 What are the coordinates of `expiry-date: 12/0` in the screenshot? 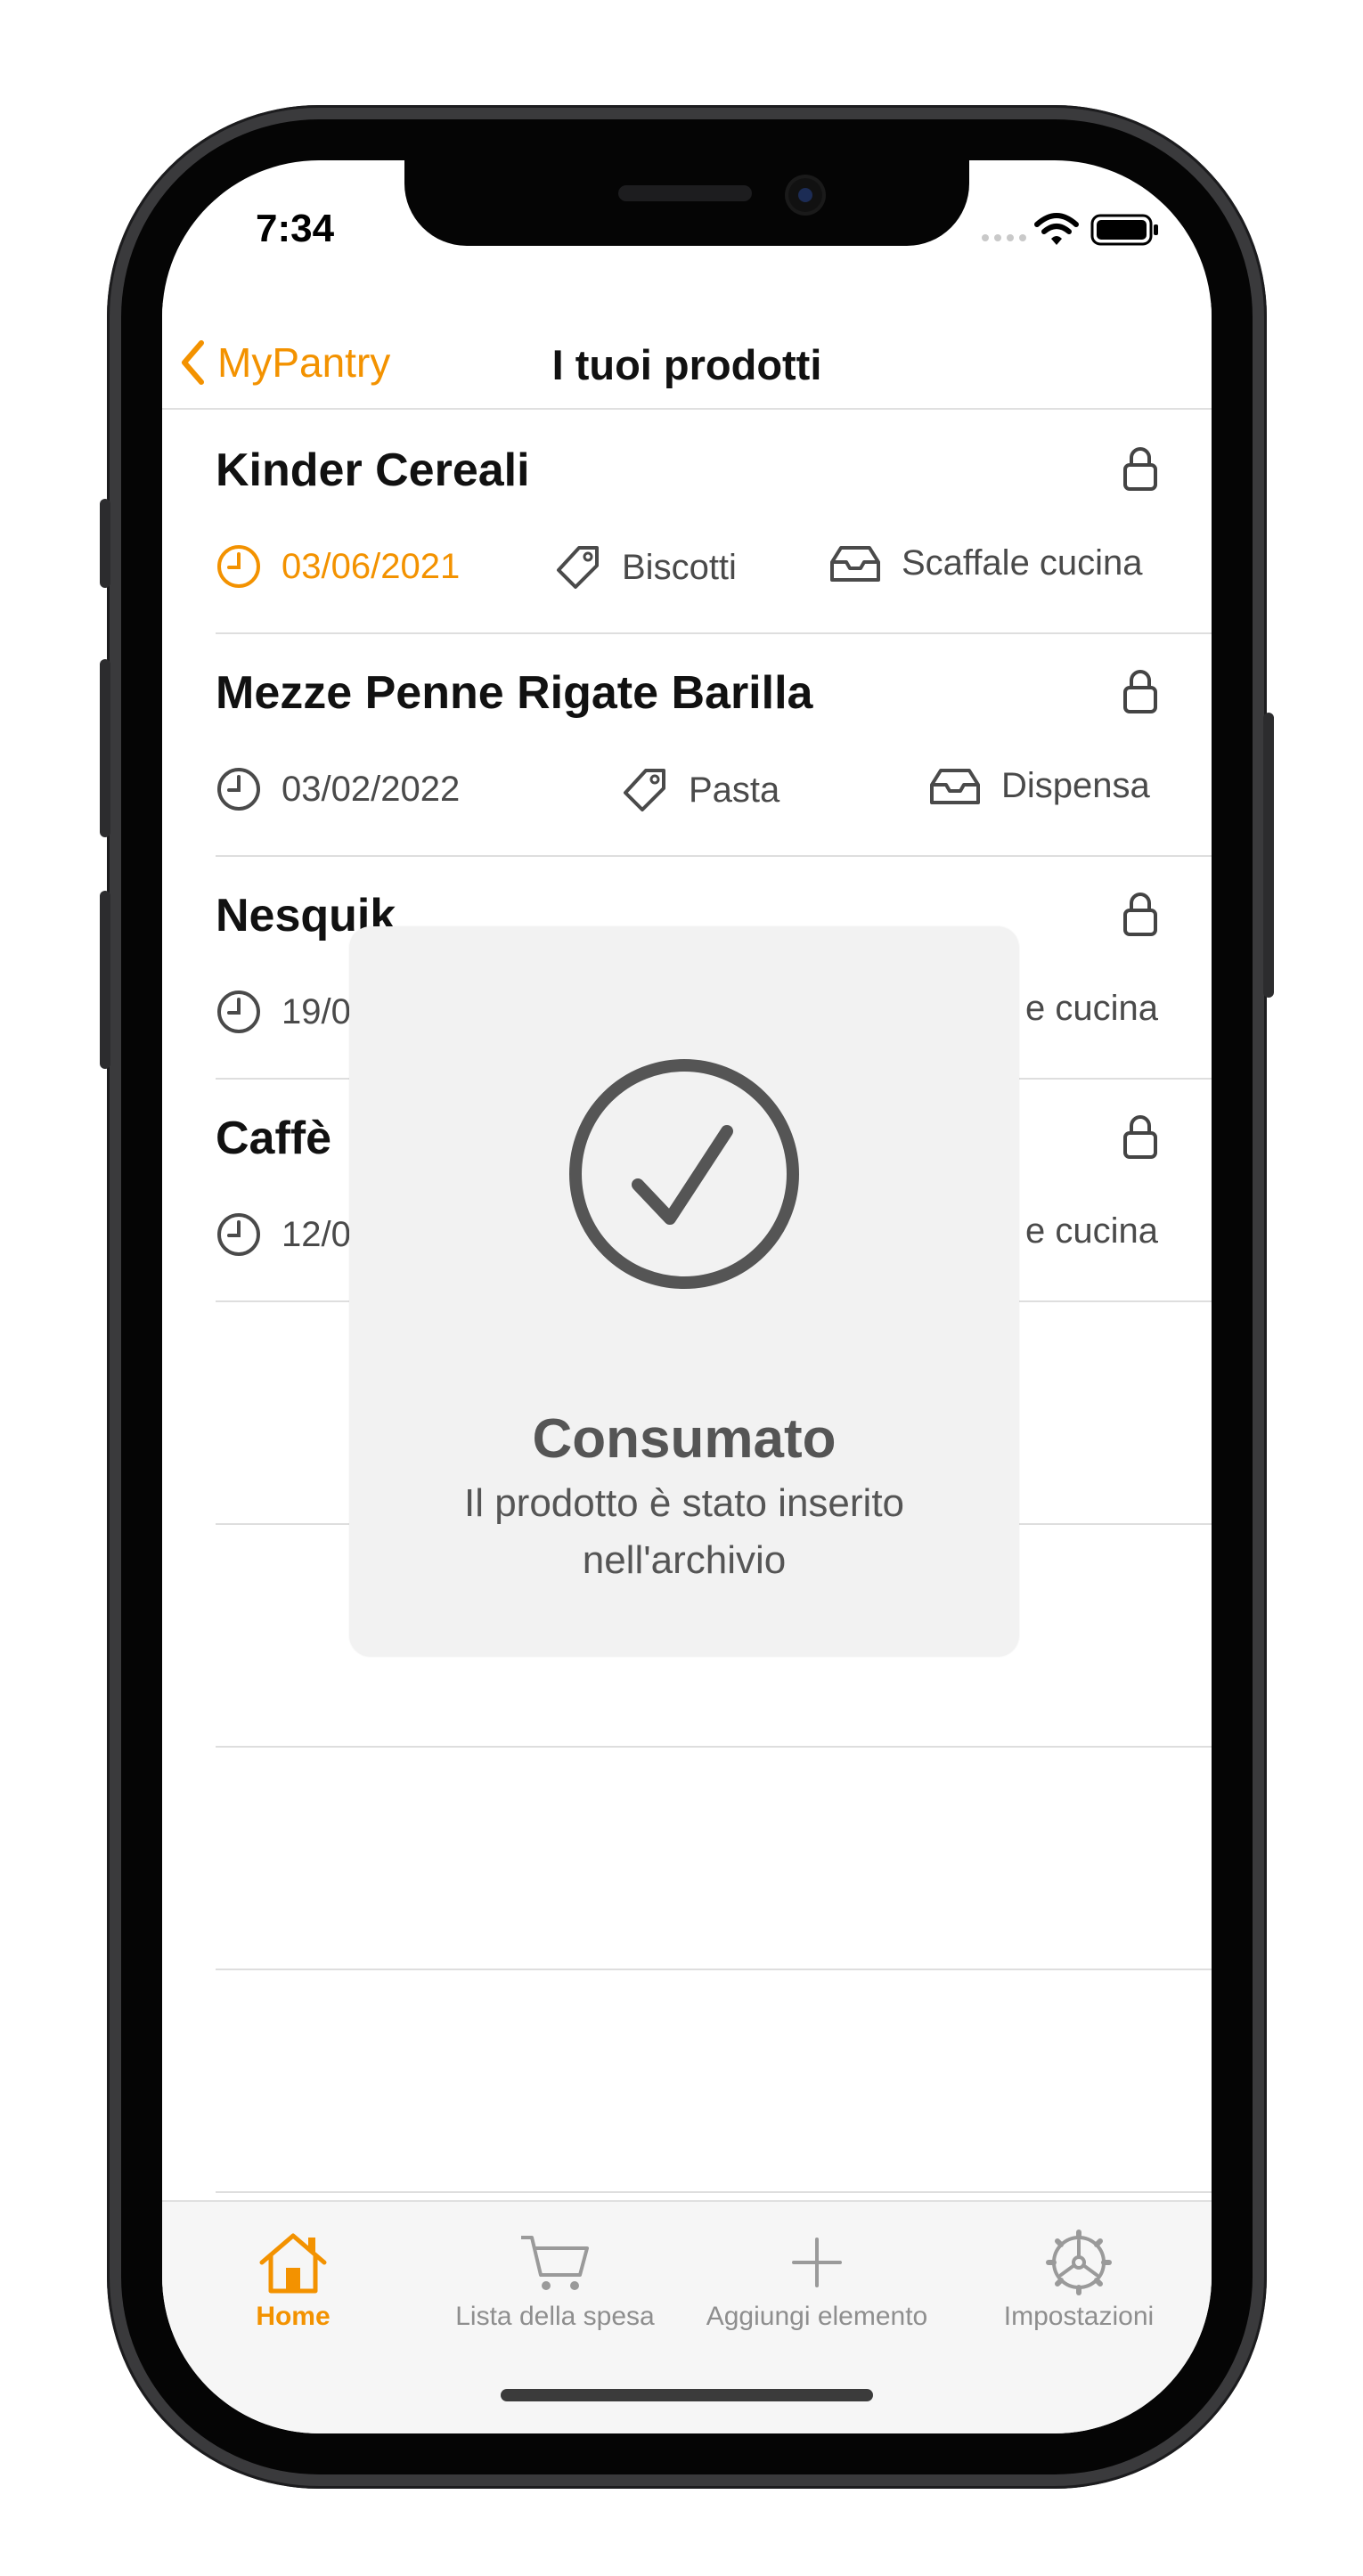 It's located at (284, 1235).